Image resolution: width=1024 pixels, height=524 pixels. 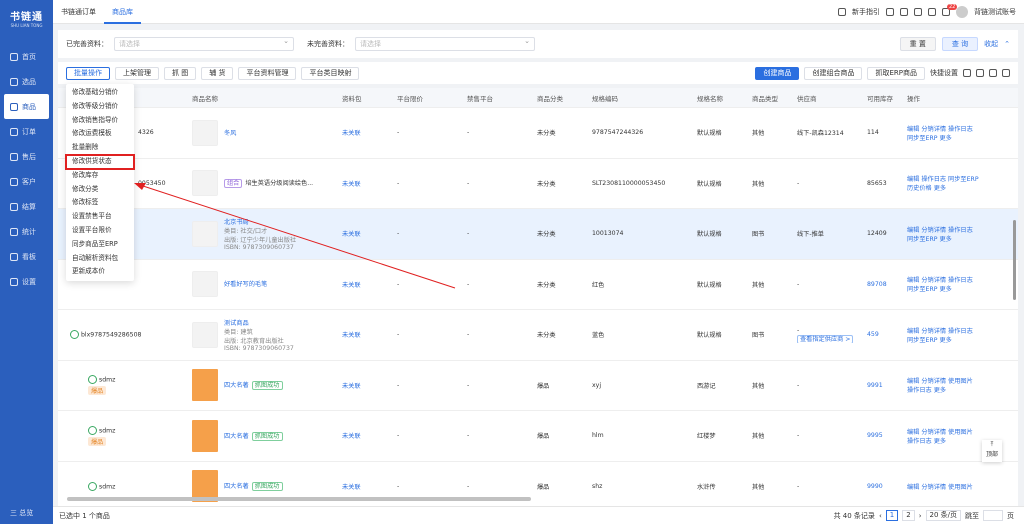 What do you see at coordinates (917, 44) in the screenshot?
I see `reset-button: 重 置` at bounding box center [917, 44].